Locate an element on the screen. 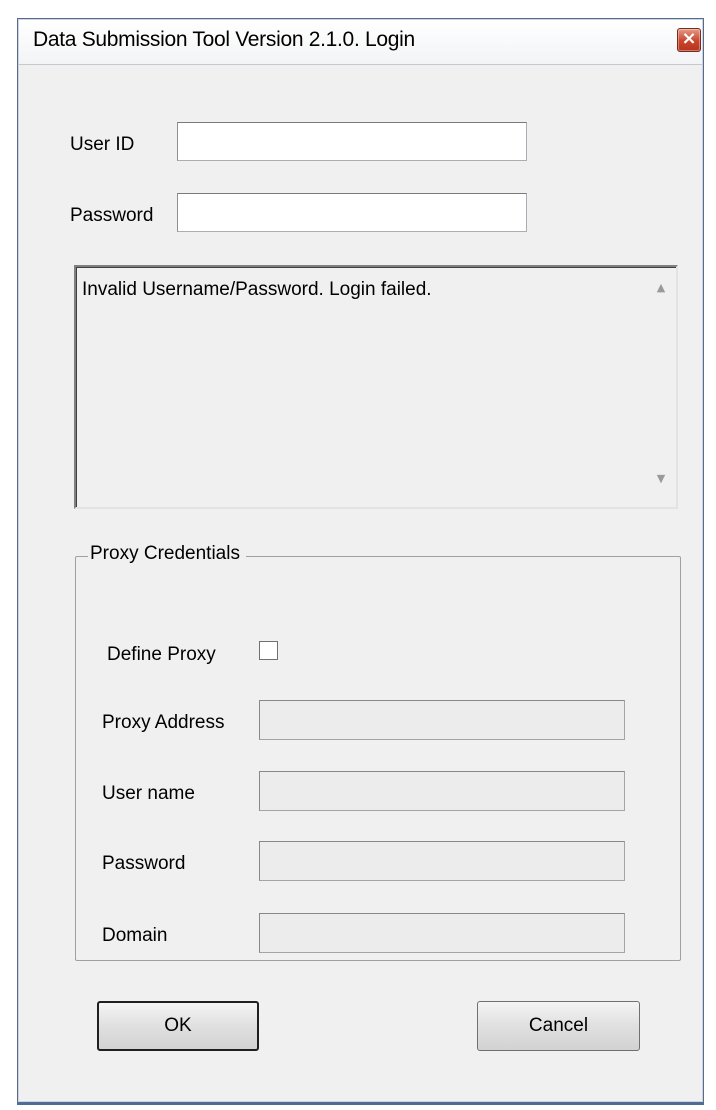  proxy-username-field is located at coordinates (442, 791).